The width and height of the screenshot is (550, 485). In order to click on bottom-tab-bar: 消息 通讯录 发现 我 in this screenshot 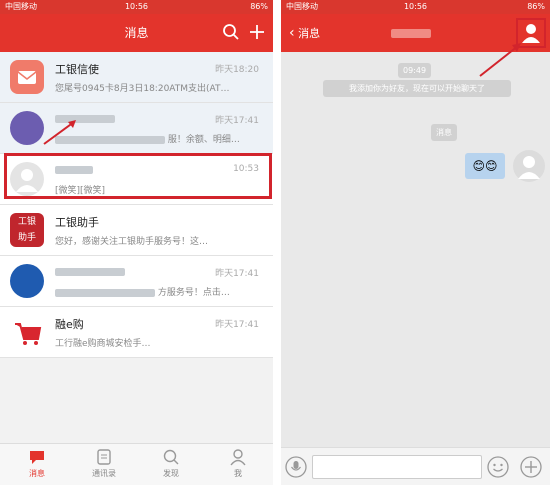, I will do `click(136, 464)`.